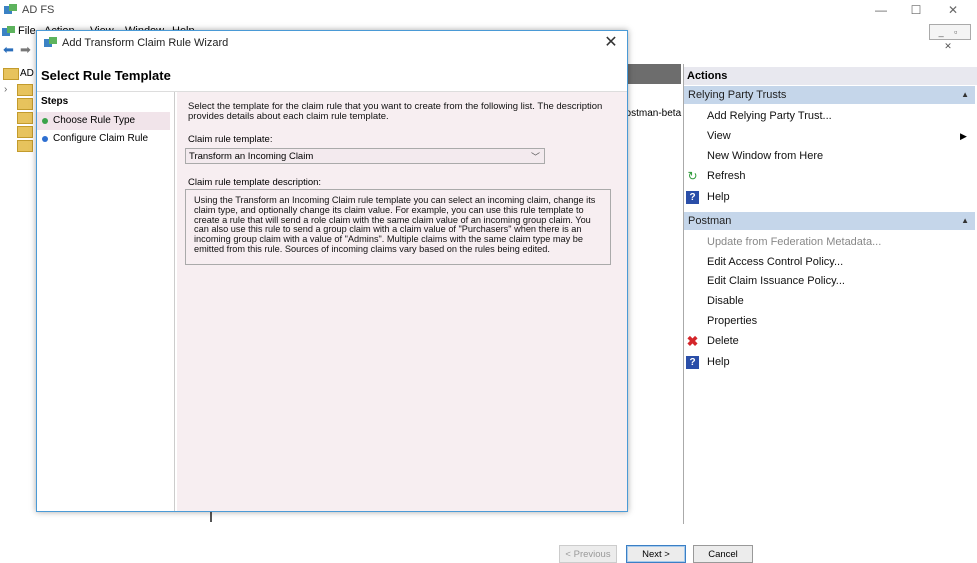  Describe the element at coordinates (94, 120) in the screenshot. I see `step-label: Choose Rule Type` at that location.